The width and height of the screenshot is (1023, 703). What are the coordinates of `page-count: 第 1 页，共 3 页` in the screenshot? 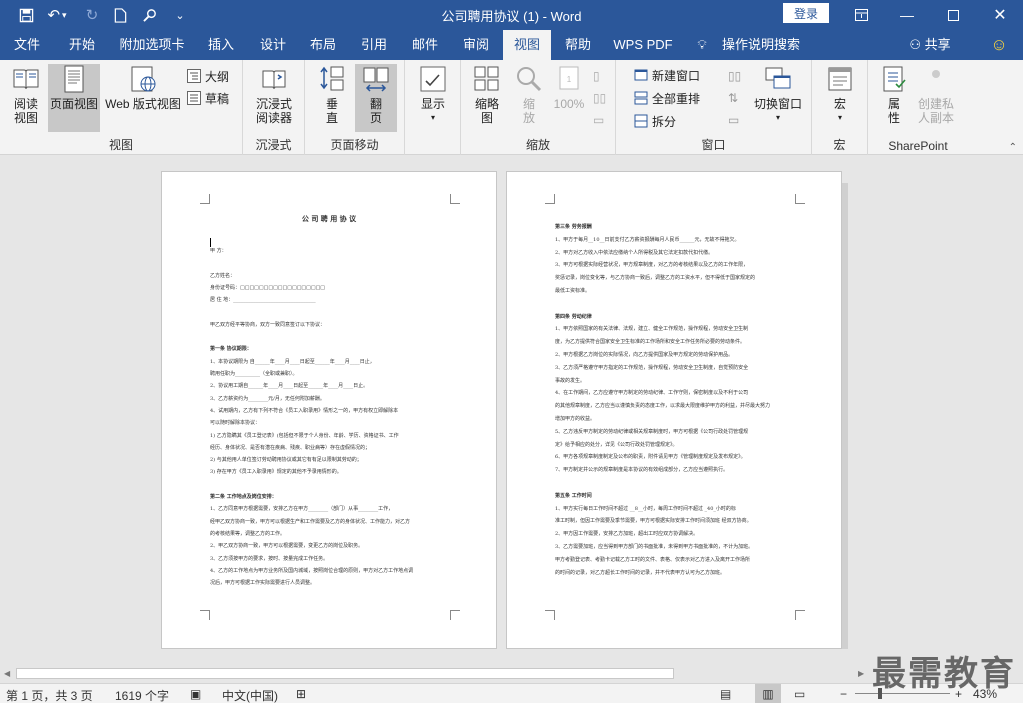 It's located at (49, 695).